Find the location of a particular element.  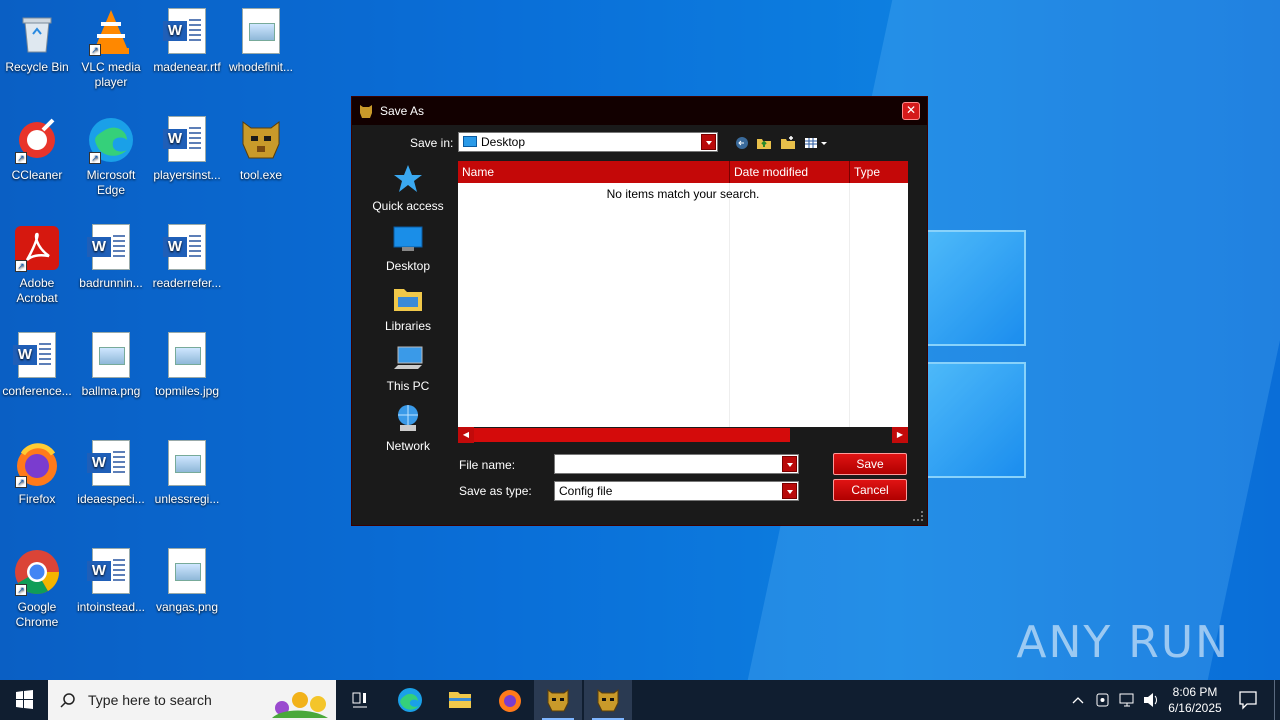

up-folder-icon is located at coordinates (764, 143).